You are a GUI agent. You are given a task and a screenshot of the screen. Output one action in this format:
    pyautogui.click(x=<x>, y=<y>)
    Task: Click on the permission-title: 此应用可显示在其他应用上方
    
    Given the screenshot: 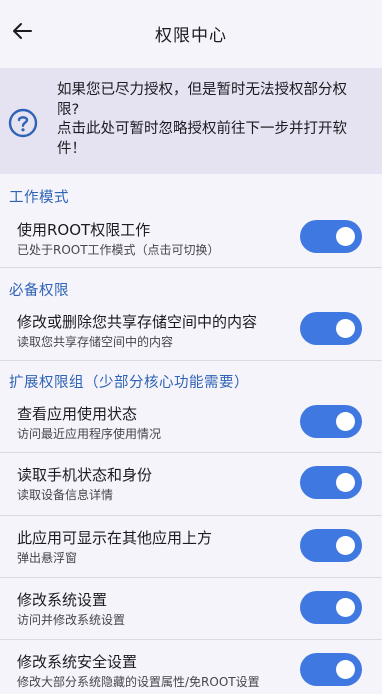 What is the action you would take?
    pyautogui.click(x=115, y=538)
    